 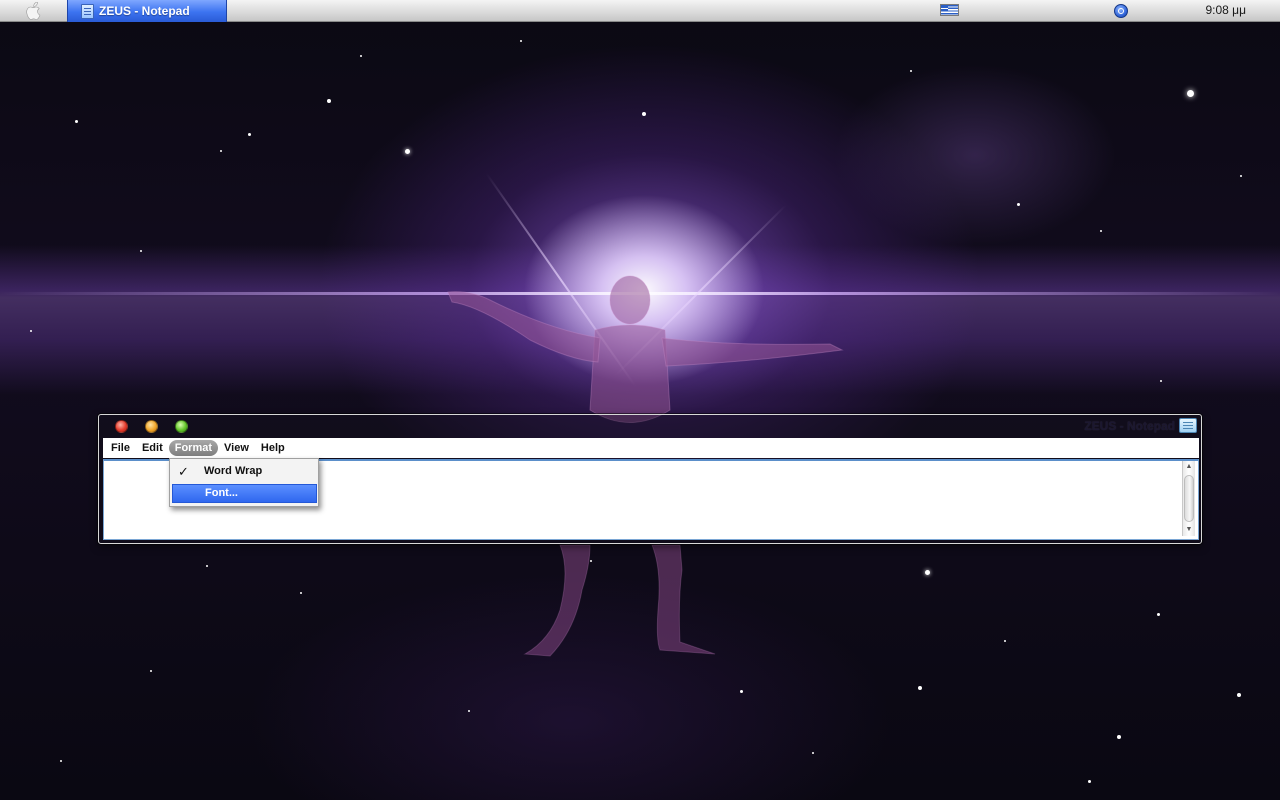 I want to click on window-title: ZEUS - Notepad, so click(x=1129, y=426).